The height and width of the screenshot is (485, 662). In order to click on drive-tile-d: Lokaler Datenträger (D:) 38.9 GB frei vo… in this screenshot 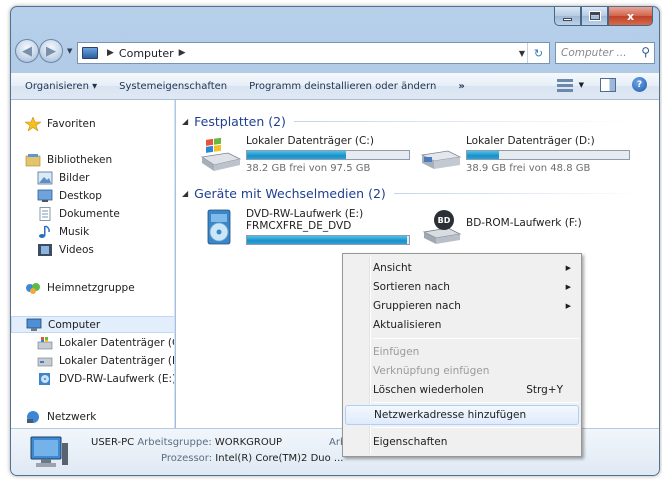, I will do `click(524, 154)`.